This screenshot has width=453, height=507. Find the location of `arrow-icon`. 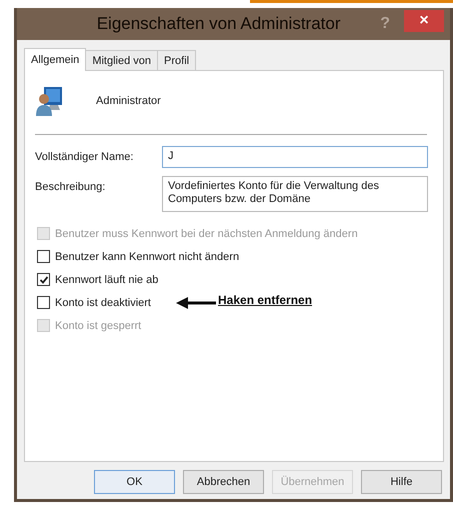

arrow-icon is located at coordinates (196, 302).